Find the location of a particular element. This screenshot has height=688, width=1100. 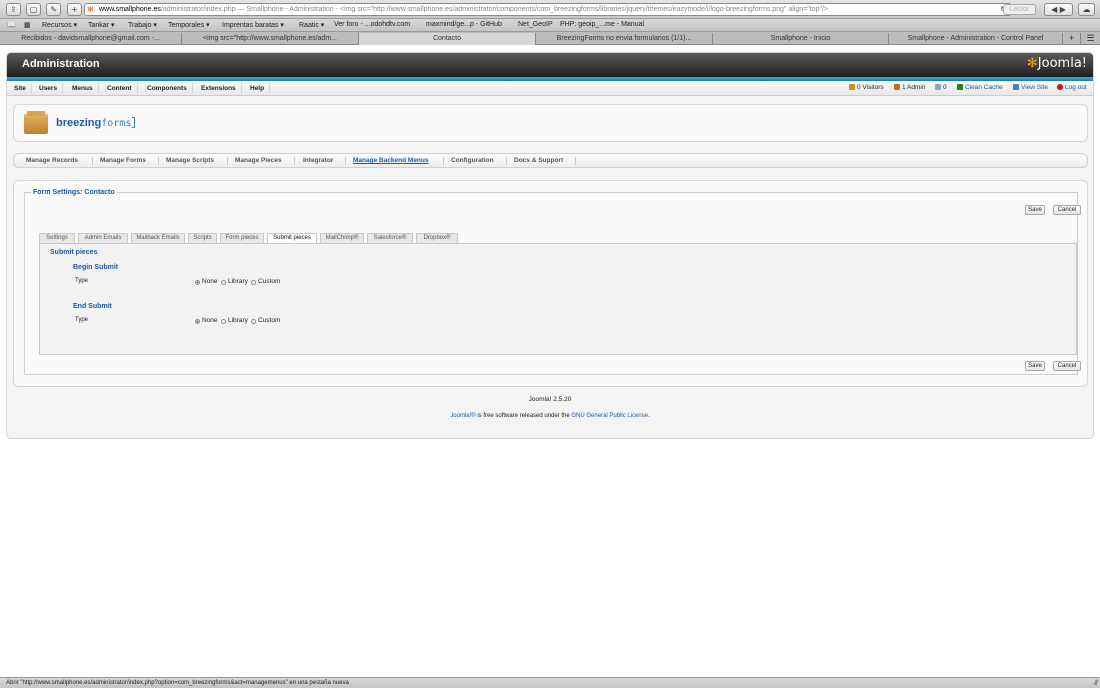

bookmark-item: PHP: geoip_...me - Manual is located at coordinates (602, 24).